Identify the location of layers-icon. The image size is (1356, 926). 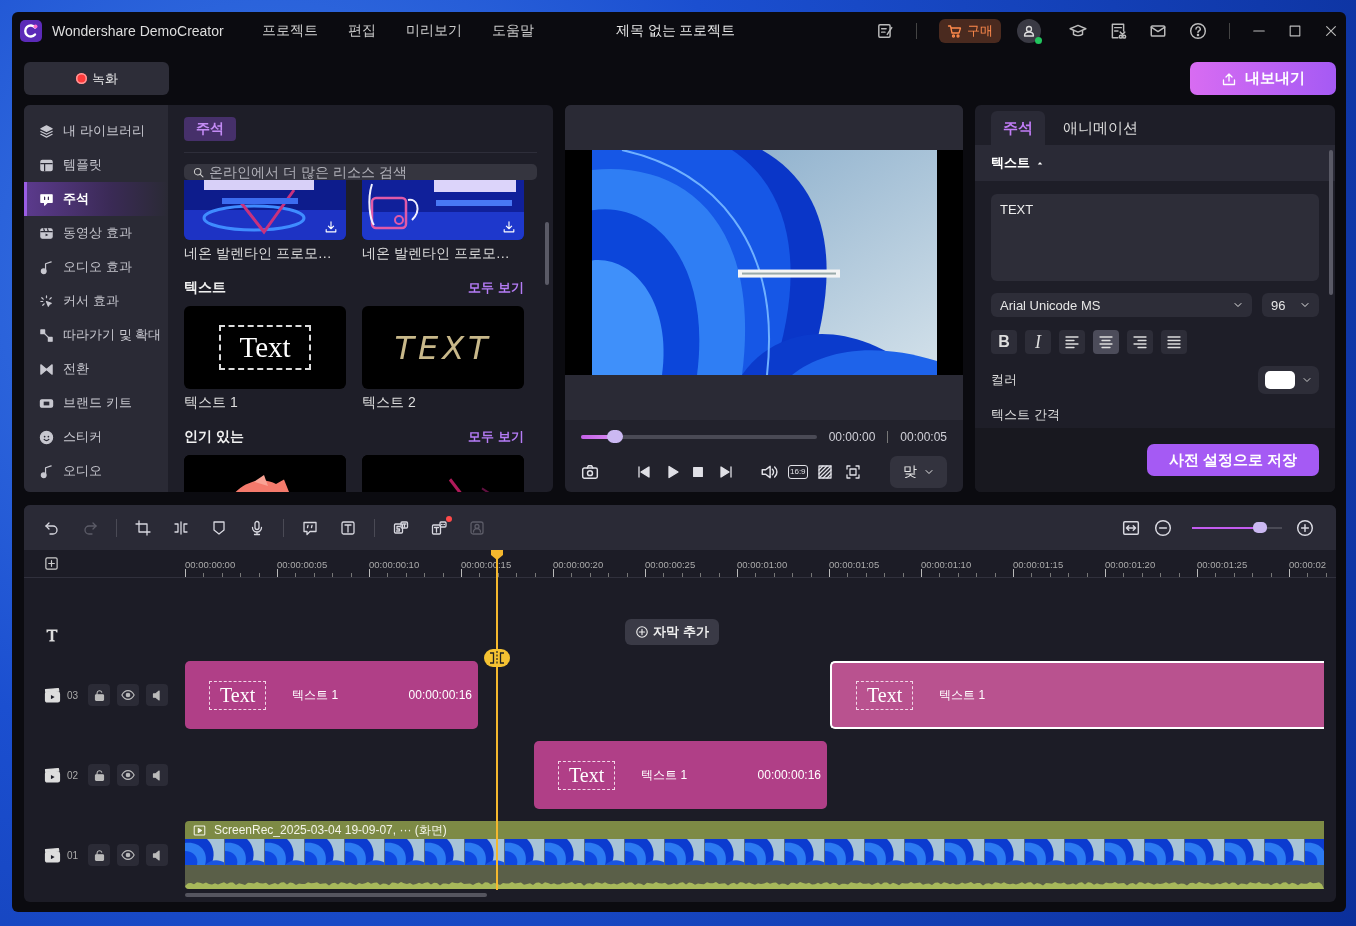
(46, 131).